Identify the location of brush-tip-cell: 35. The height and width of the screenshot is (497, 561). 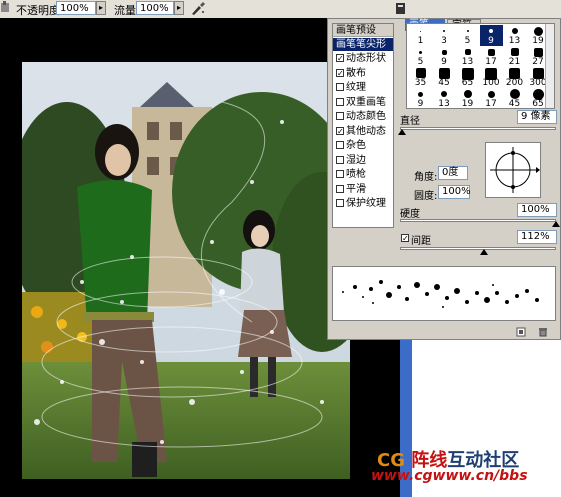
(420, 77).